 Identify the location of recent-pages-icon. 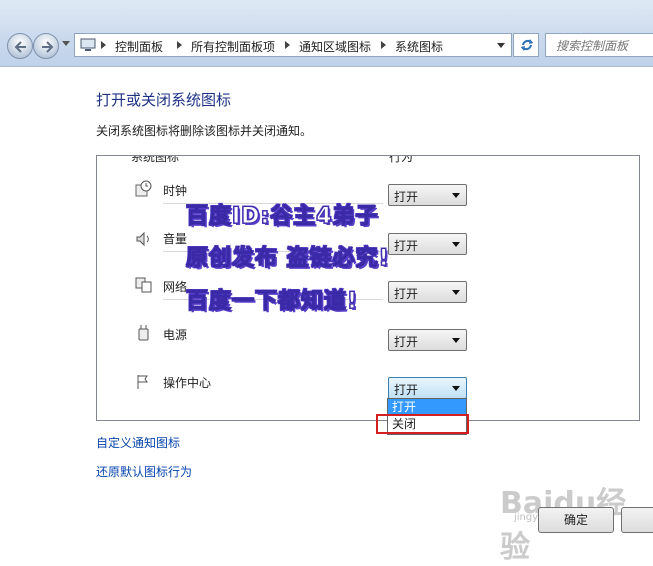
(66, 43).